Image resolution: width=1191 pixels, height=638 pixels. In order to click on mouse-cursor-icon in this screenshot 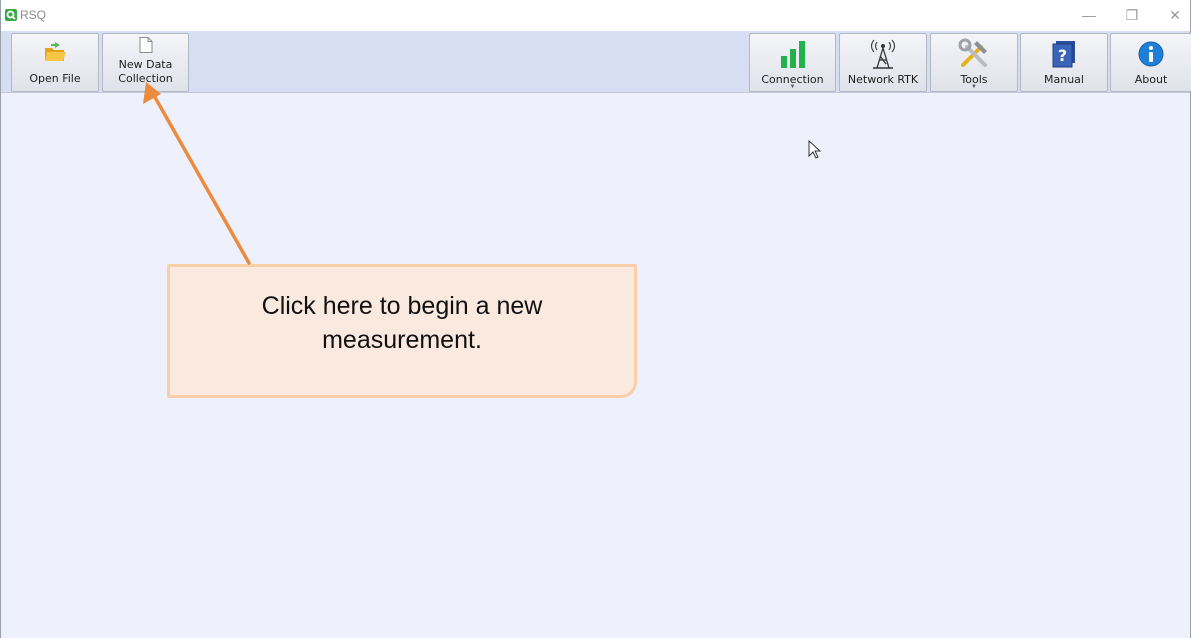, I will do `click(815, 149)`.